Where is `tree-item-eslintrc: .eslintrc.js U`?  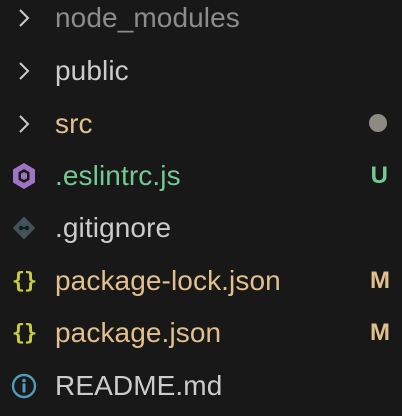 tree-item-eslintrc: .eslintrc.js U is located at coordinates (201, 176).